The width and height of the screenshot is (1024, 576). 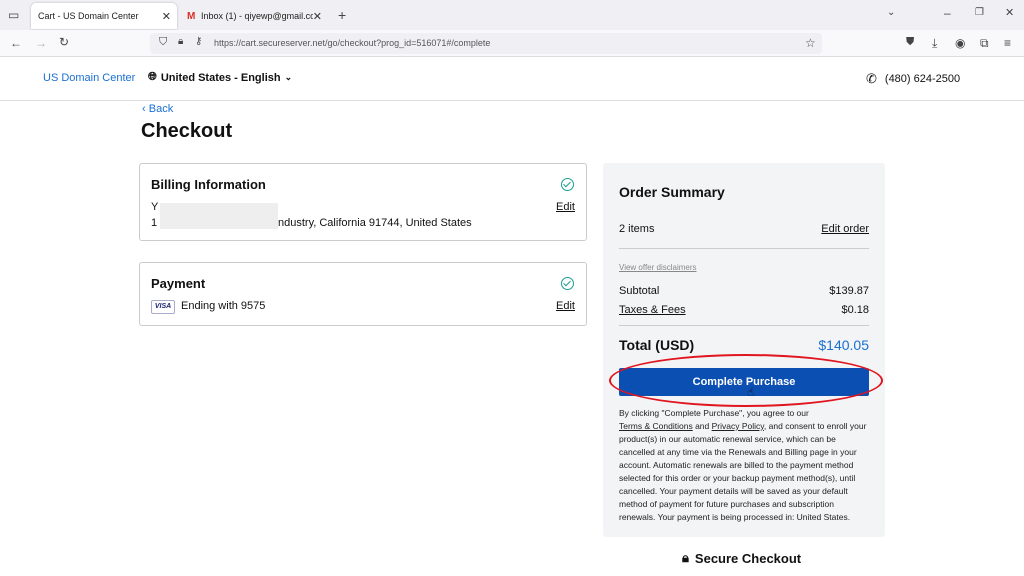 What do you see at coordinates (198, 42) in the screenshot?
I see `key-icon: ⚷` at bounding box center [198, 42].